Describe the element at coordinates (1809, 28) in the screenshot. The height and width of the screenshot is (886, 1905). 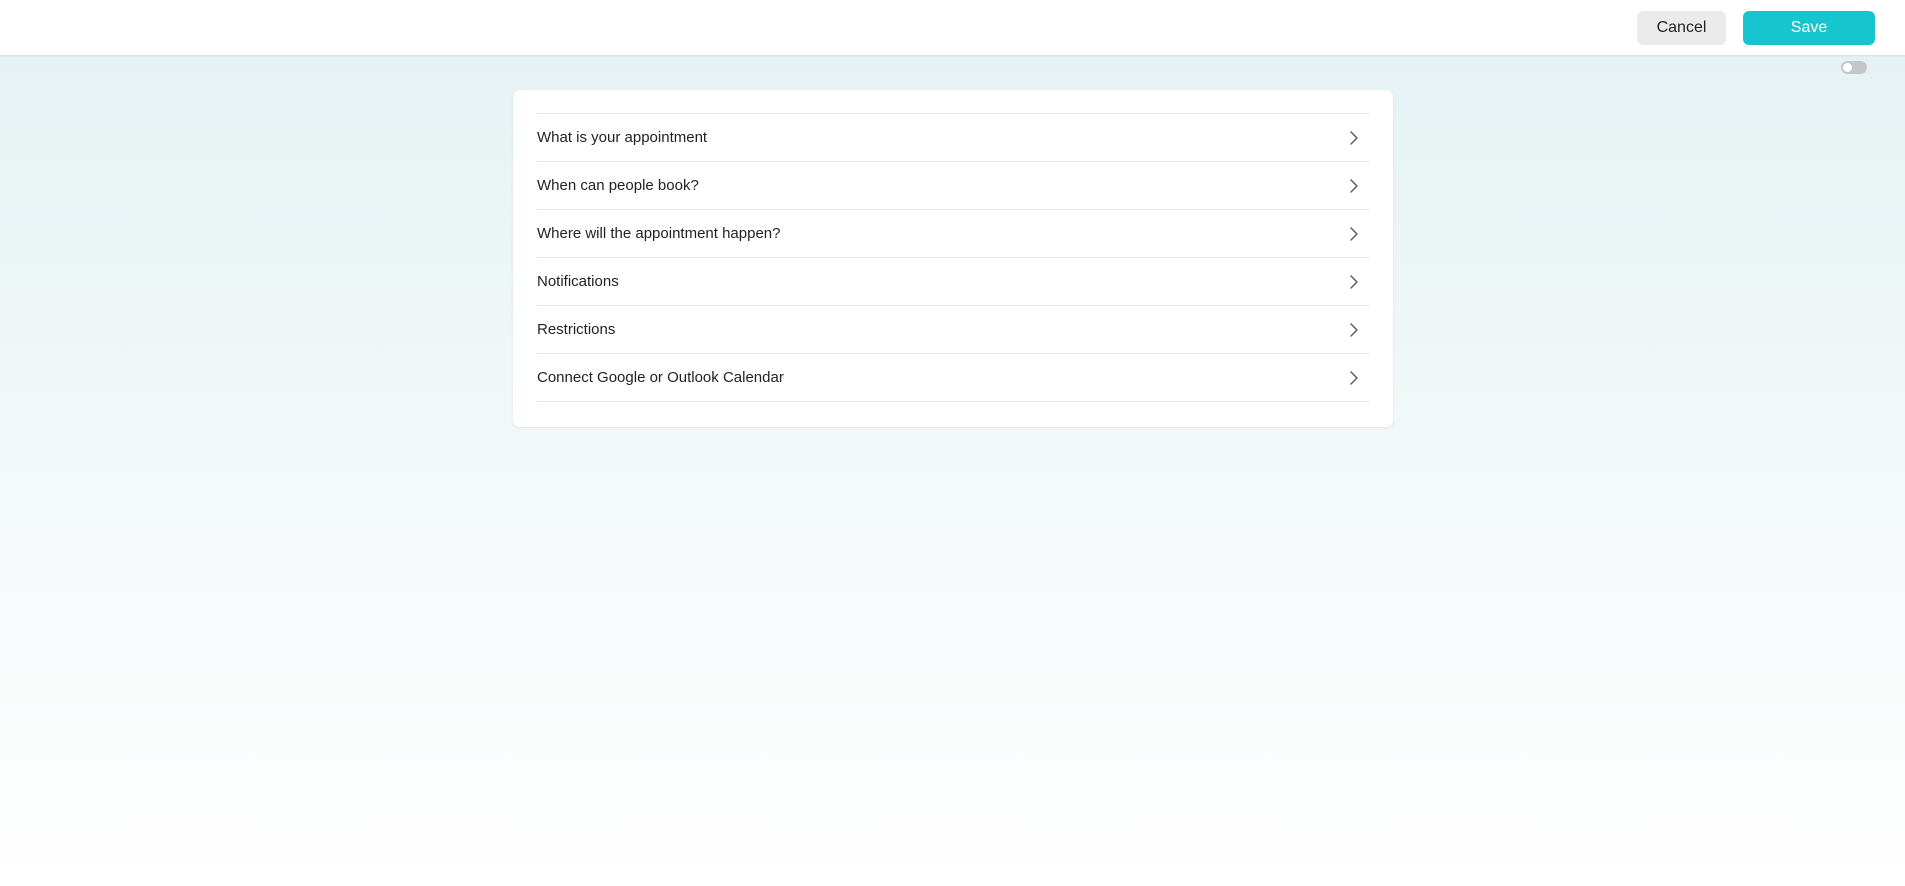
I see `save-button: Save` at that location.